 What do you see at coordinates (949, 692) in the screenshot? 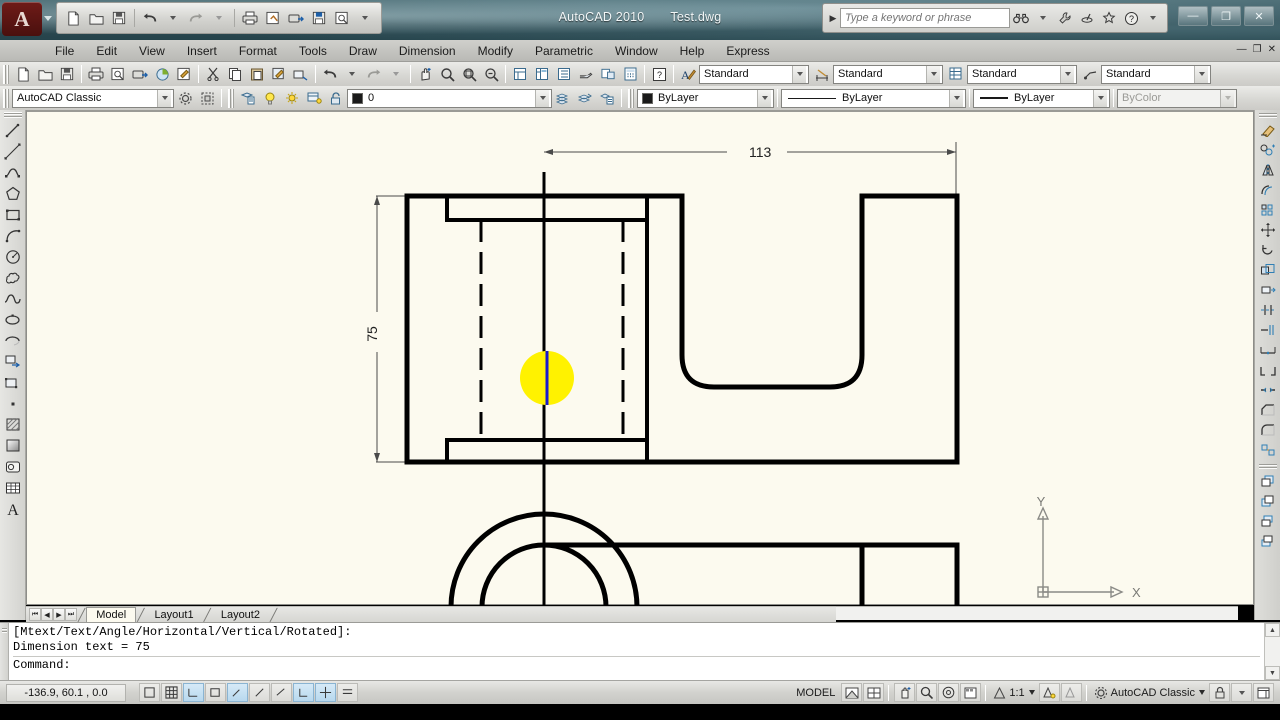
I see `steering-wheel-icon` at bounding box center [949, 692].